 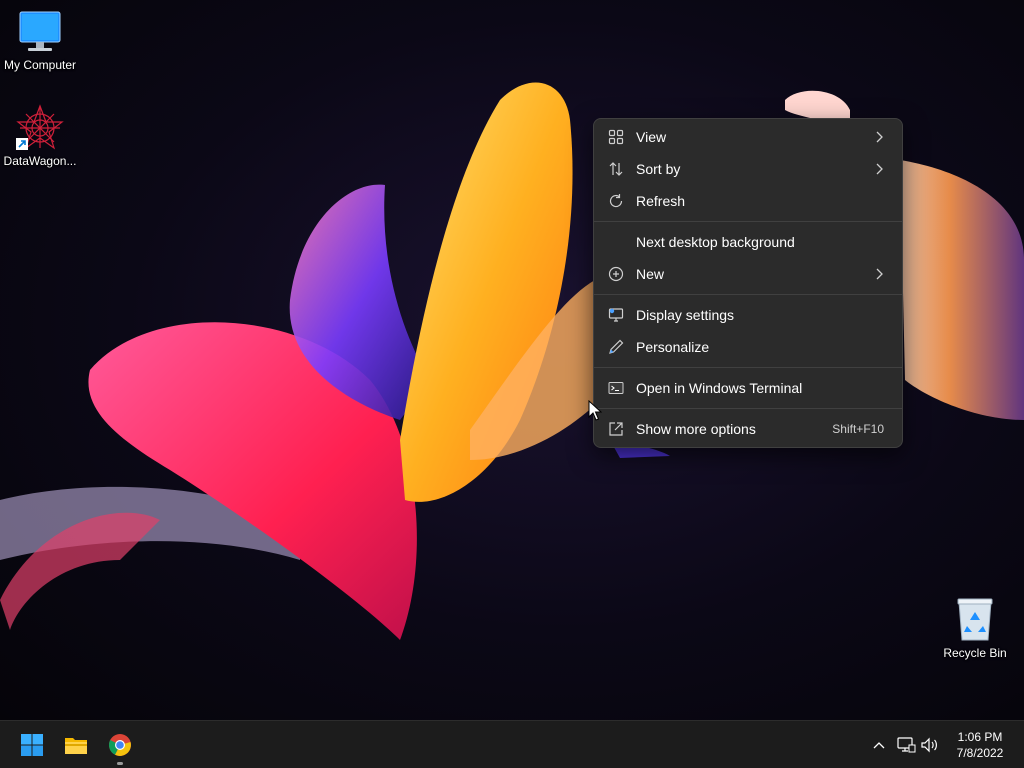 I want to click on plus-circle-icon, so click(x=616, y=274).